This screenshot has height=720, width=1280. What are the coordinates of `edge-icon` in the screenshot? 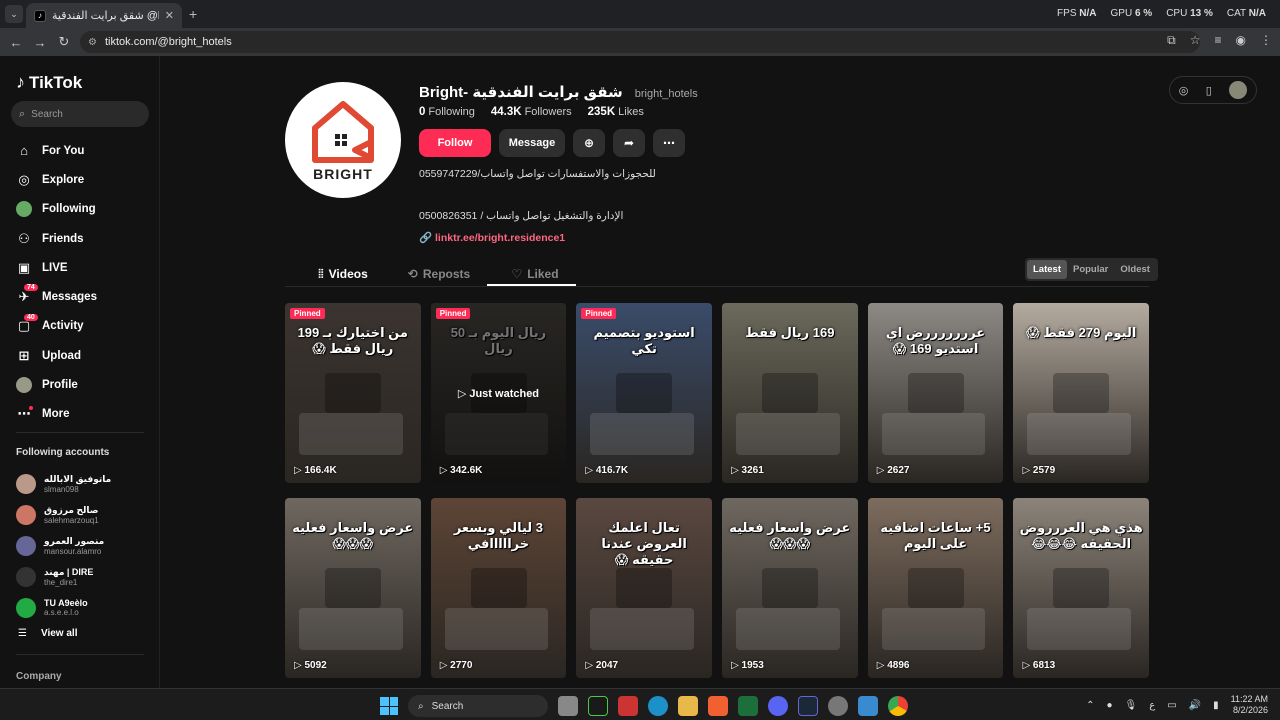 It's located at (658, 706).